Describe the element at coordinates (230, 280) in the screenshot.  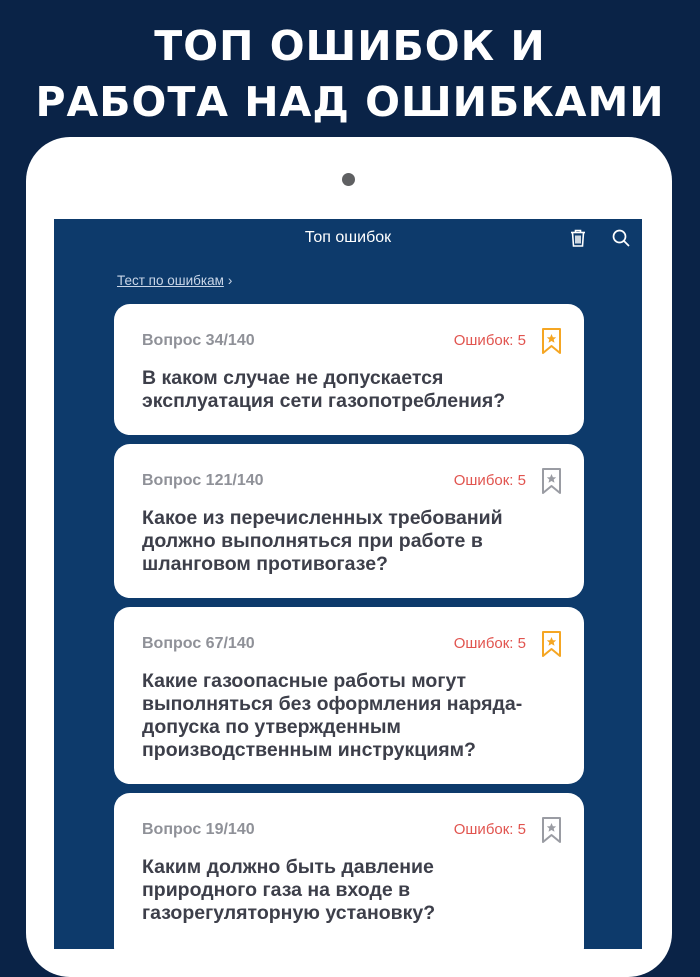
I see `chevron-right-icon: ›` at that location.